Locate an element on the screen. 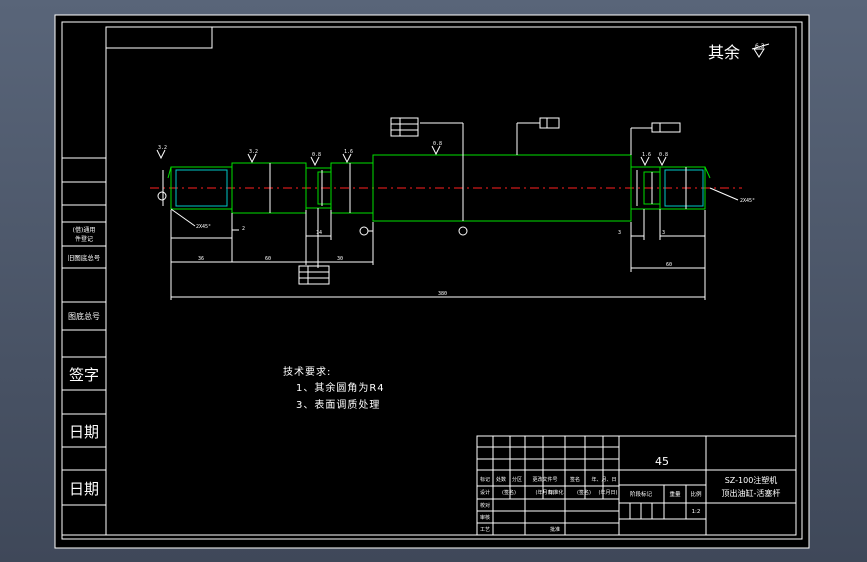  side-label-date1: 日期 is located at coordinates (84, 432).